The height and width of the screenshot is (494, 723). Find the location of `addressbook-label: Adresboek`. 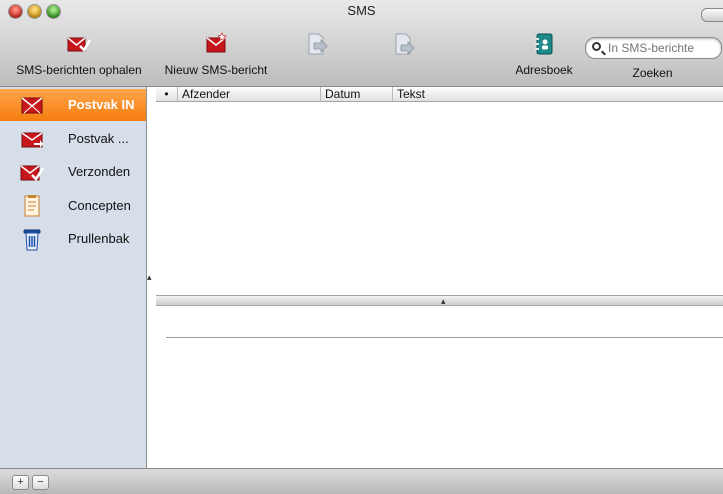

addressbook-label: Adresboek is located at coordinates (544, 70).